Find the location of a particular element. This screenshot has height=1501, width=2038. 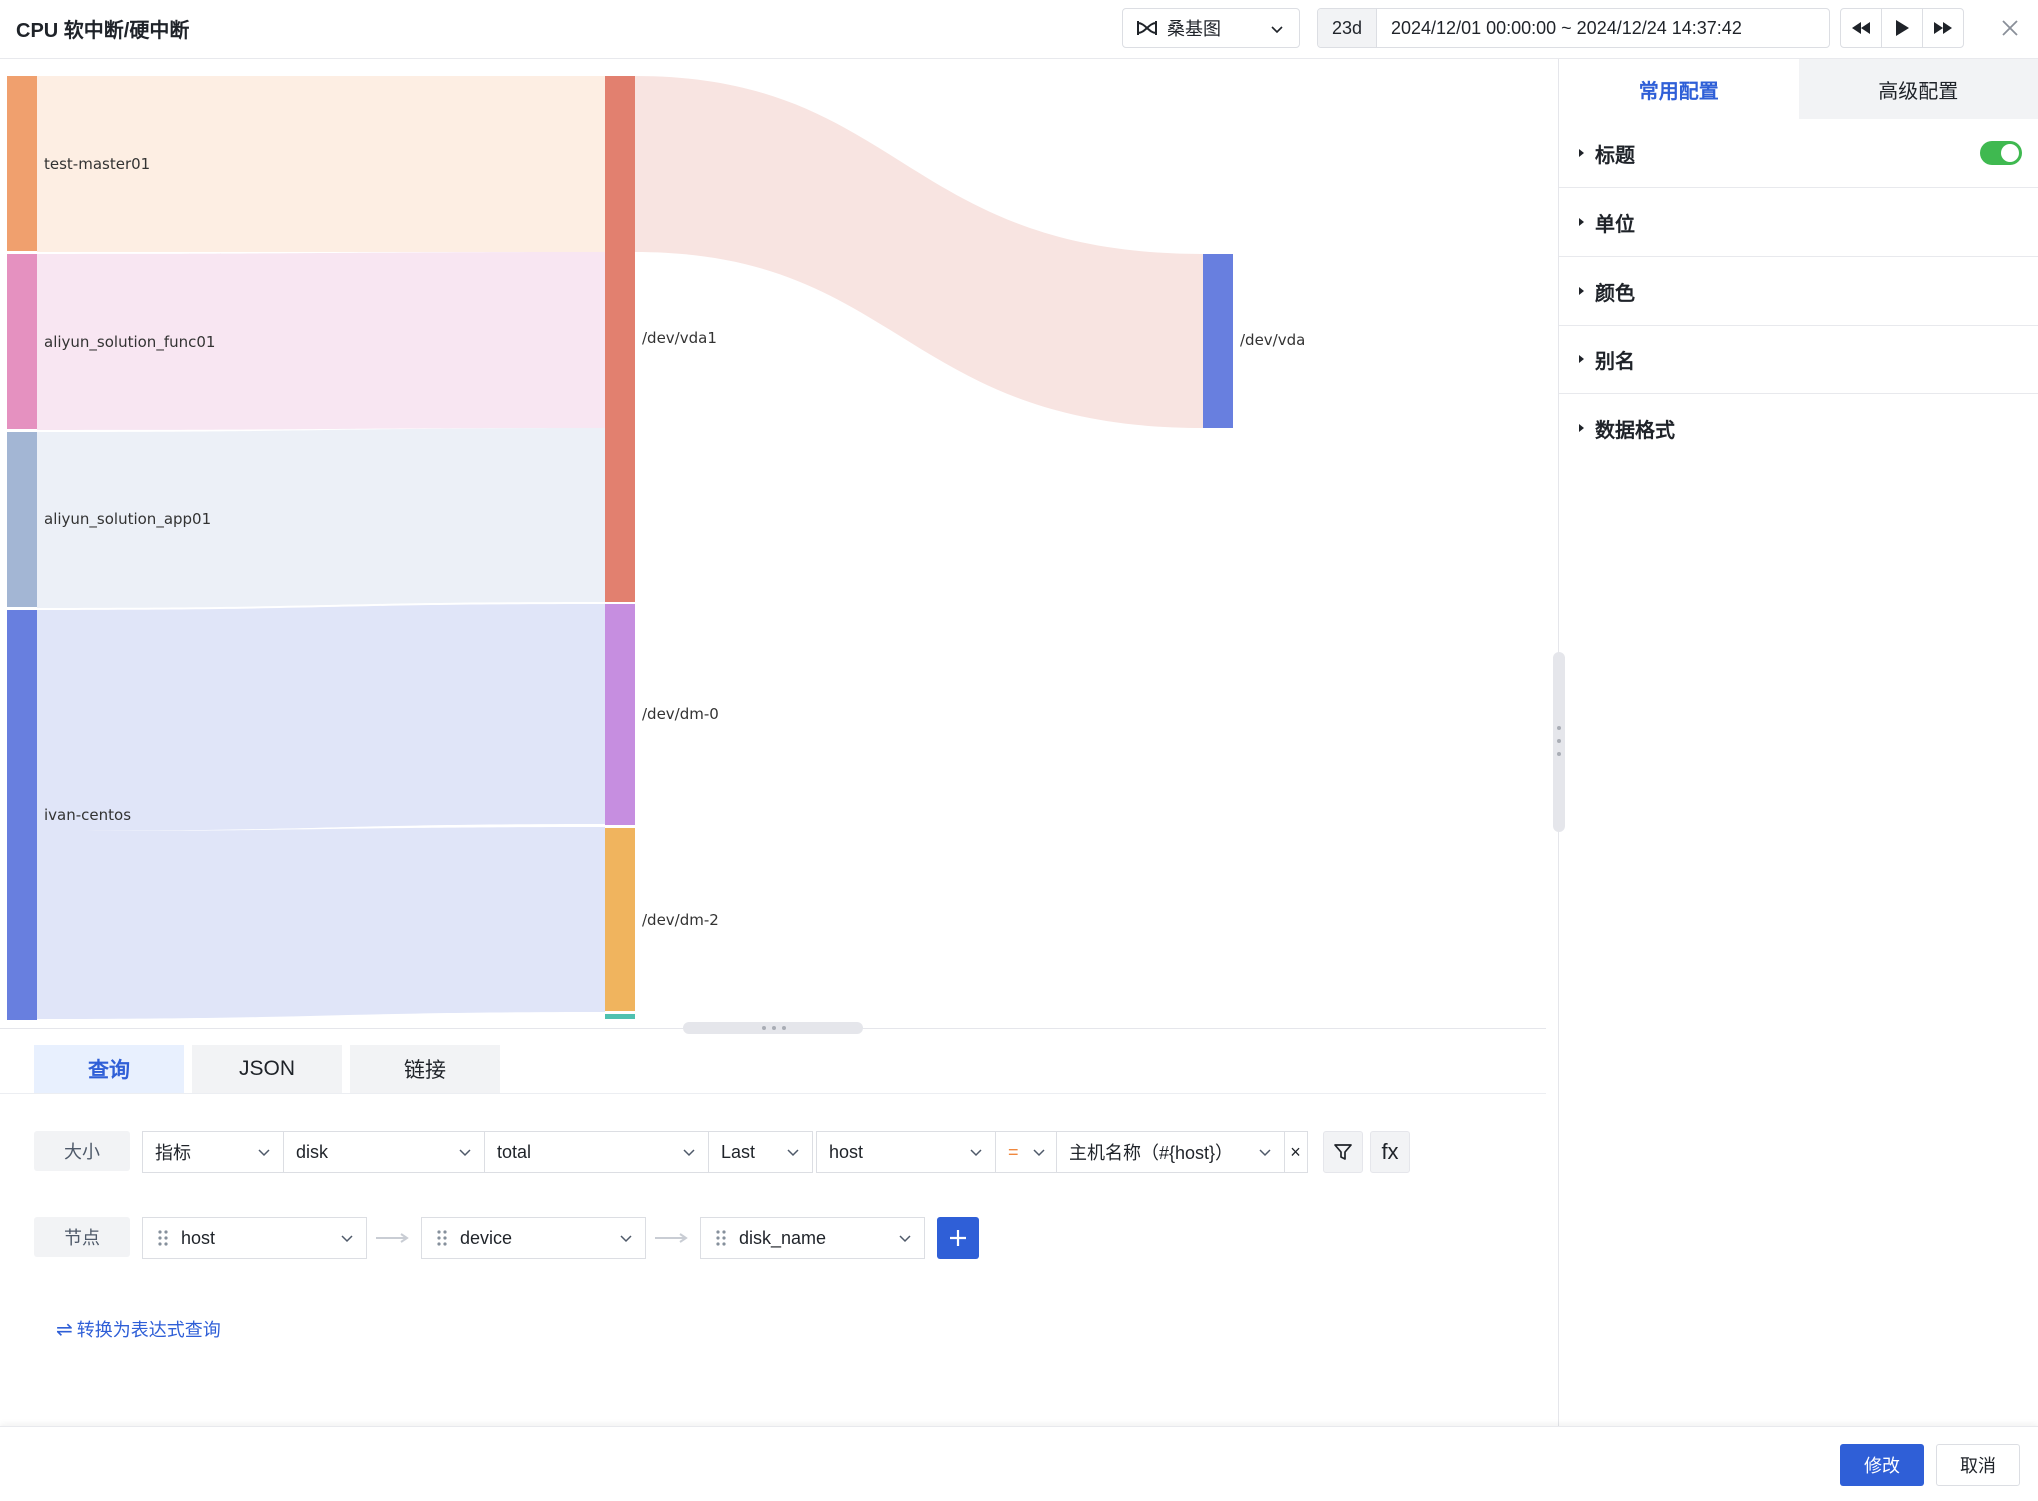

drag-dots-icon is located at coordinates (774, 1028).